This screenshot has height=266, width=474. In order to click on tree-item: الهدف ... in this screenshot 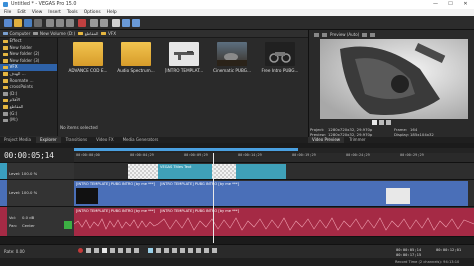, I will do `click(28, 74)`.